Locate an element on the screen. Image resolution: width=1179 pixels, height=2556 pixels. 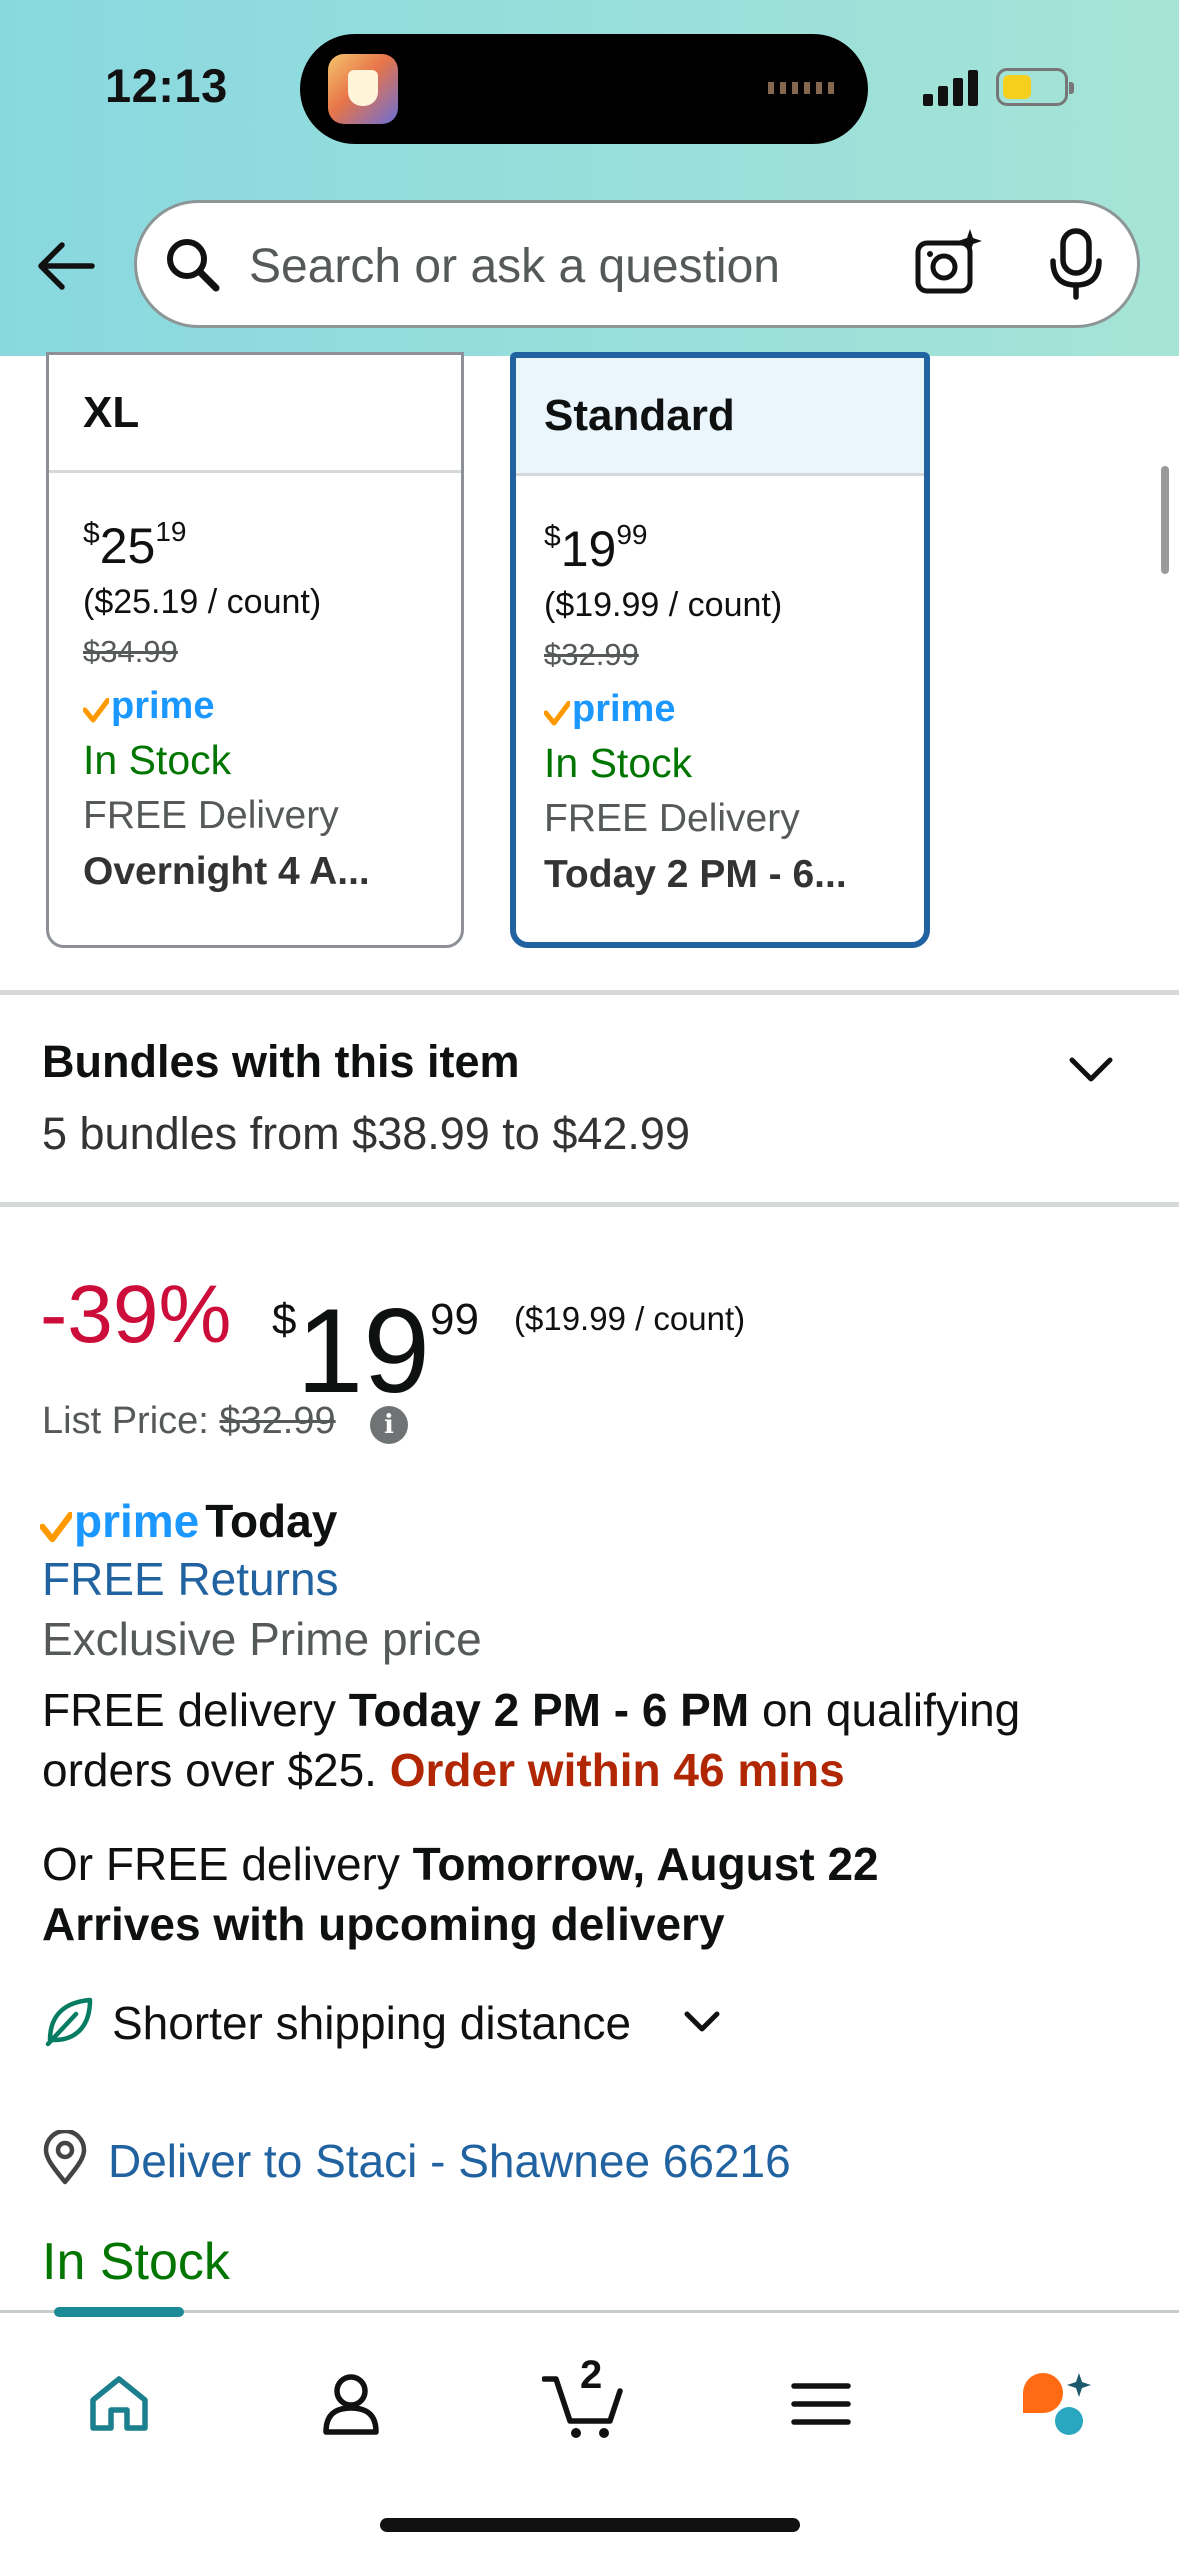
size-option-list-price: $34.99 is located at coordinates (130, 651).